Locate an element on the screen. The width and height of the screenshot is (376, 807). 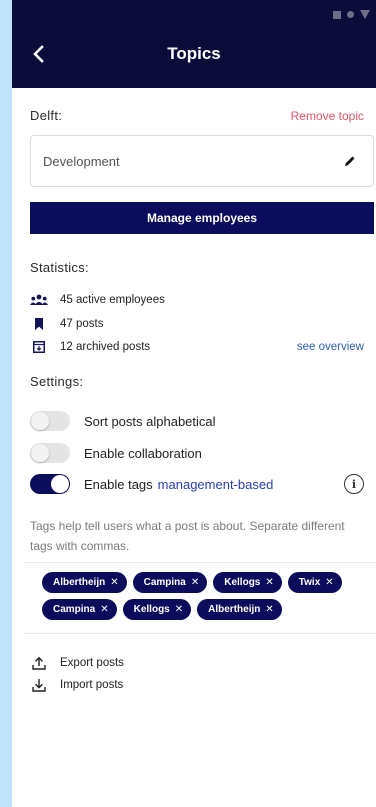
setting-label: Enable collaboration is located at coordinates (143, 453).